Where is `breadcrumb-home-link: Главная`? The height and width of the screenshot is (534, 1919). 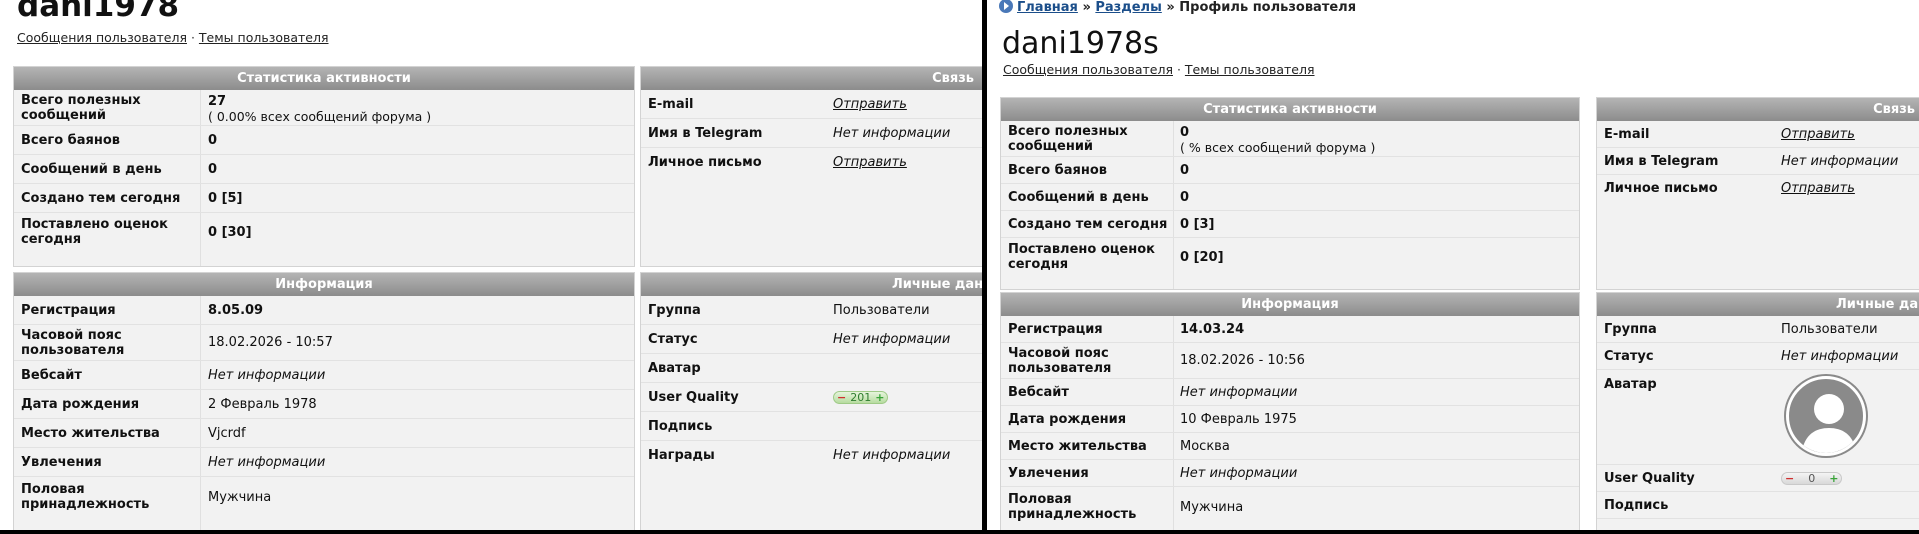 breadcrumb-home-link: Главная is located at coordinates (1047, 7).